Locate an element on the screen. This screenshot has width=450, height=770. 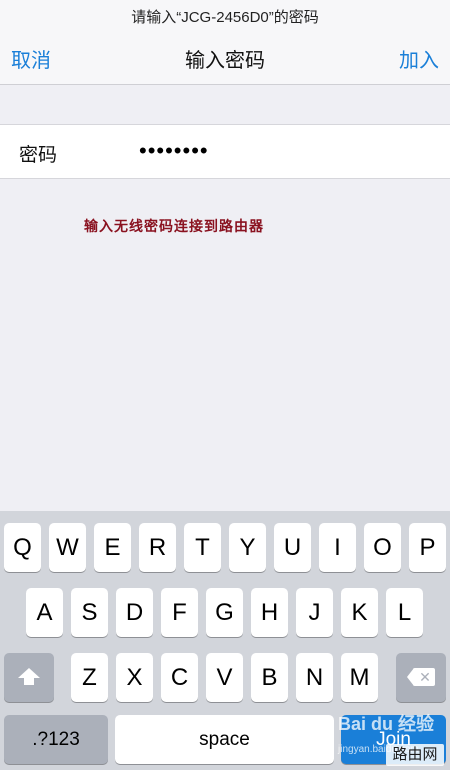
key-l: L is located at coordinates (404, 612).